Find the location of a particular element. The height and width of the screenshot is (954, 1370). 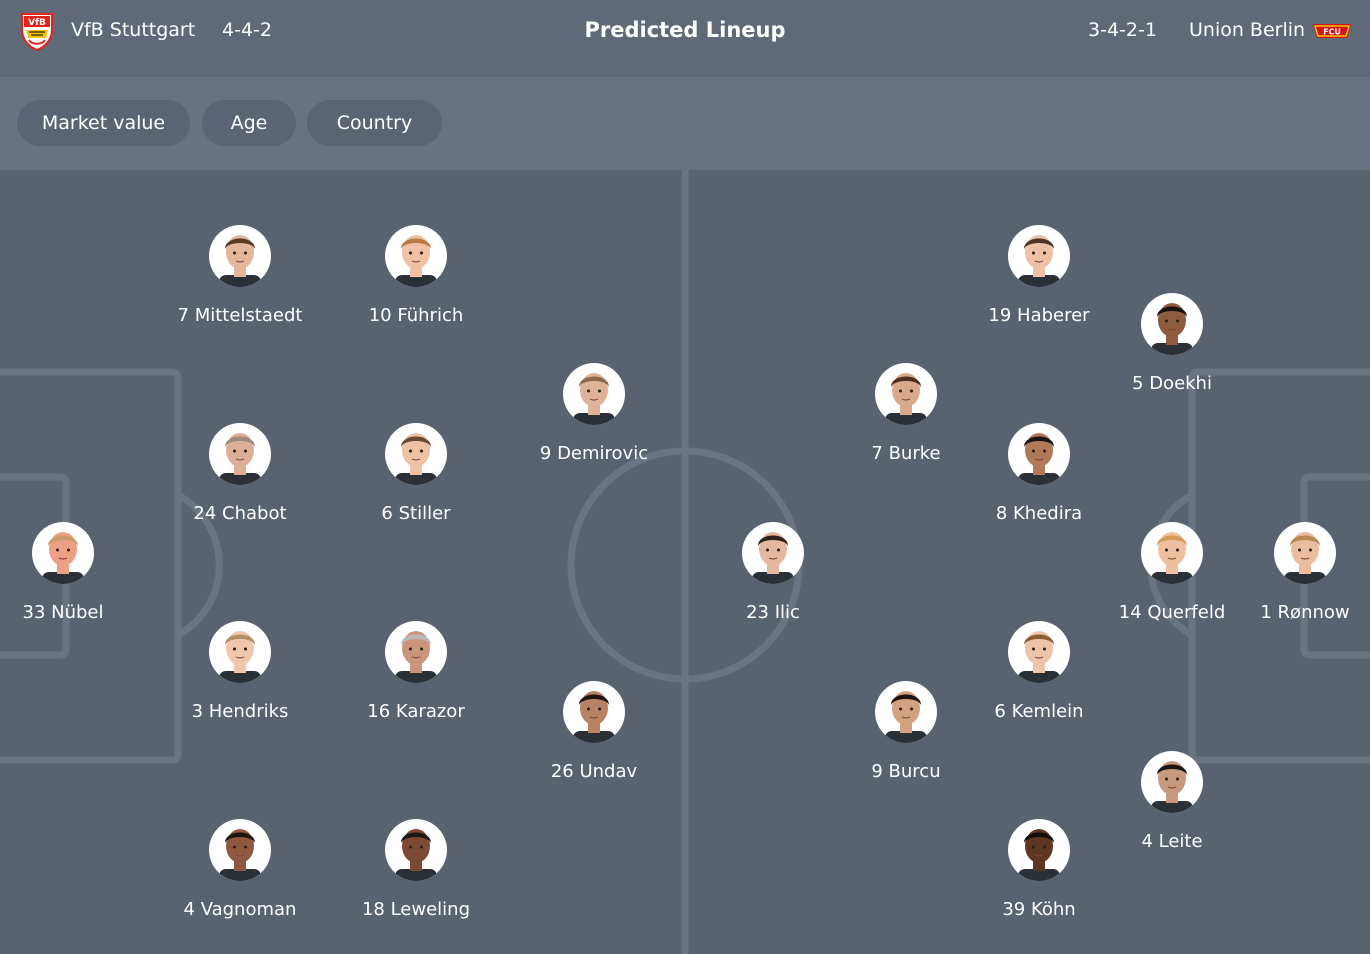

away-player-9-burcu: 9 Burcu is located at coordinates (906, 731).